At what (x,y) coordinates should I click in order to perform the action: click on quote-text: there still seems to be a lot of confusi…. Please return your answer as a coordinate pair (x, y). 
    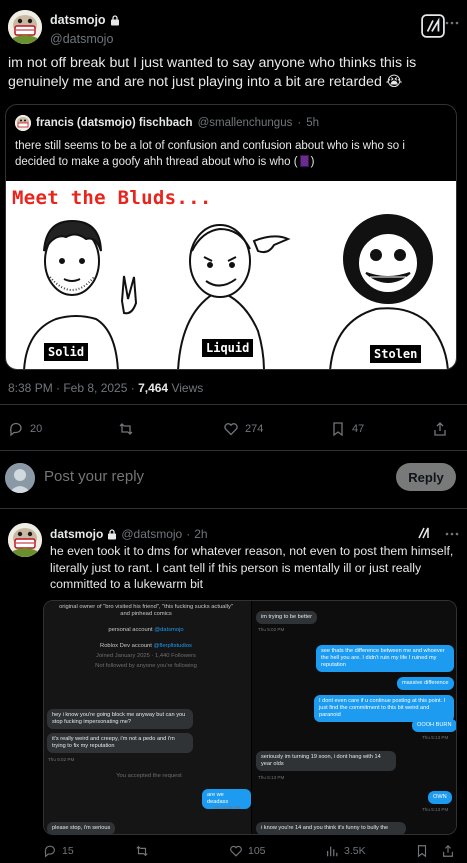
    Looking at the image, I should click on (231, 154).